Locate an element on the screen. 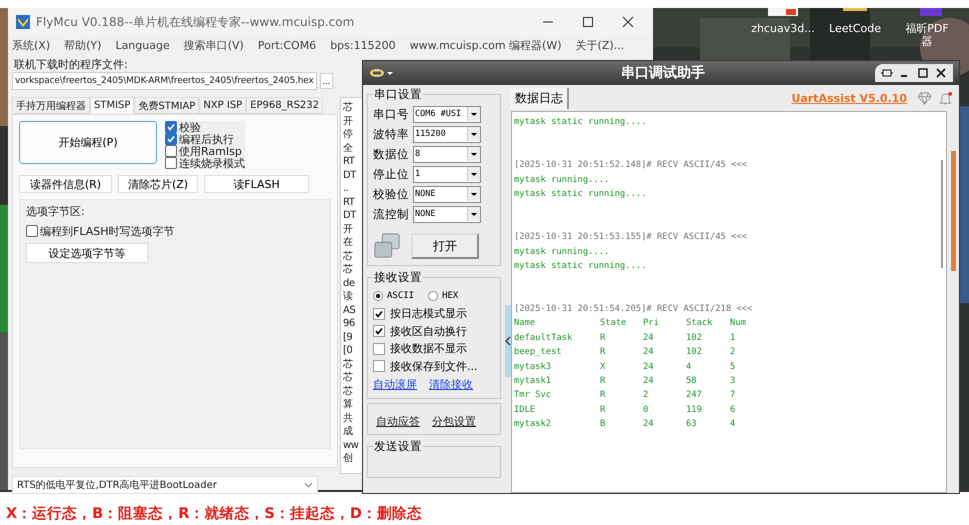  group-title: 发送设置 is located at coordinates (398, 446).